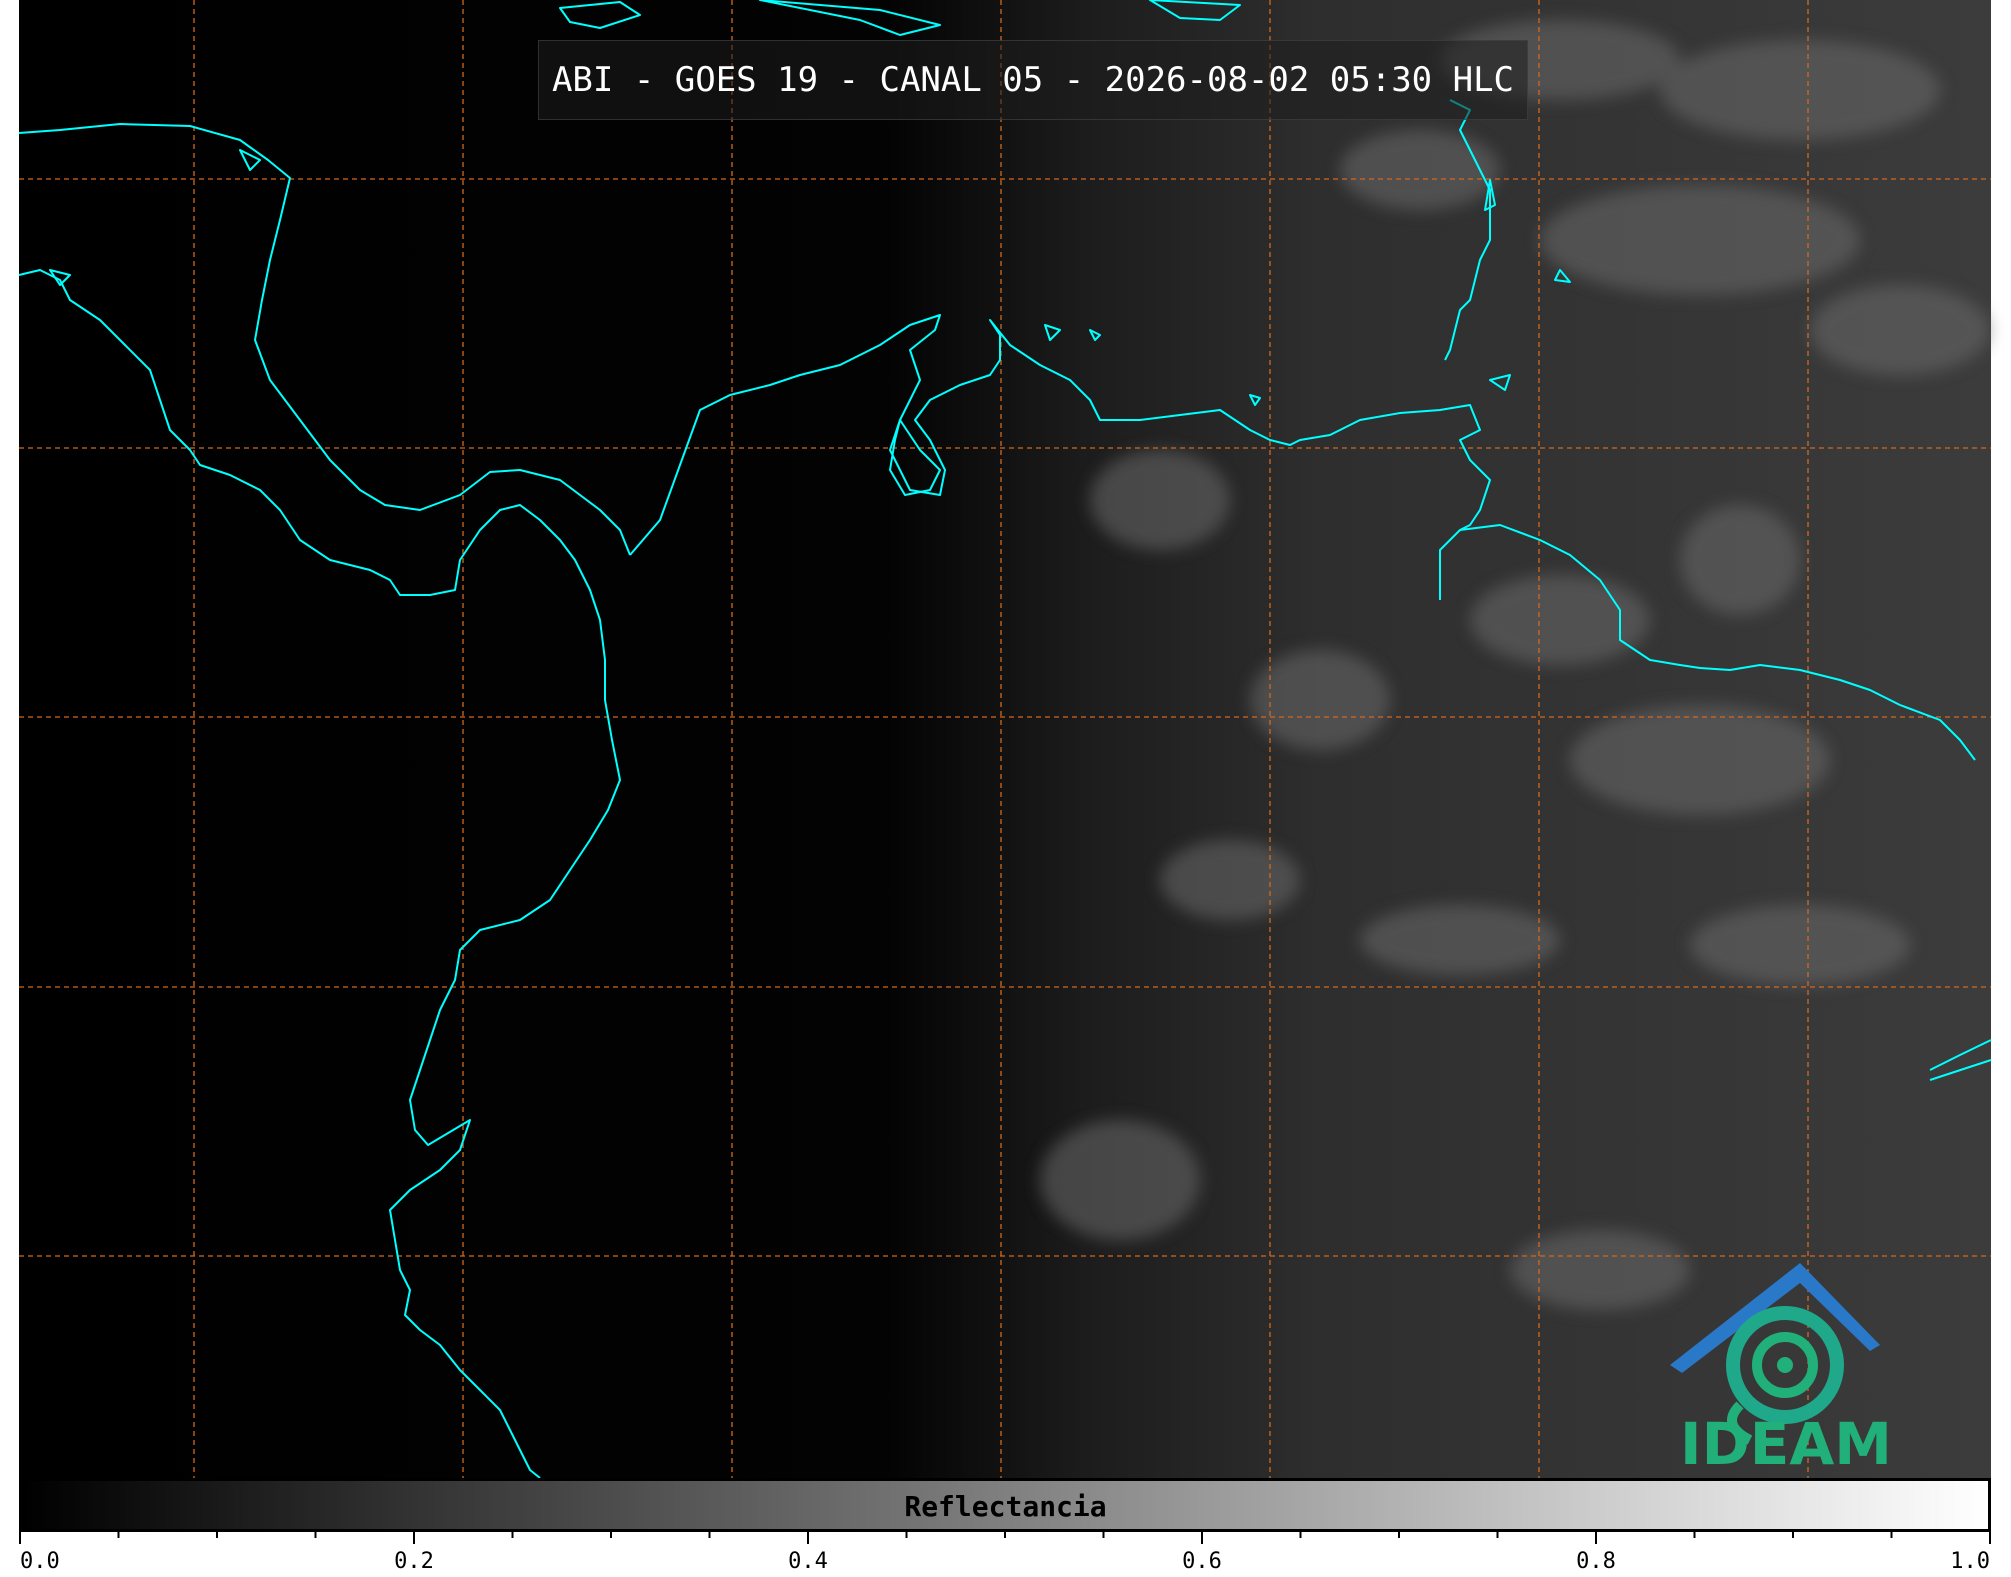  I want to click on colorbar-tick-label: 0.2, so click(414, 1561).